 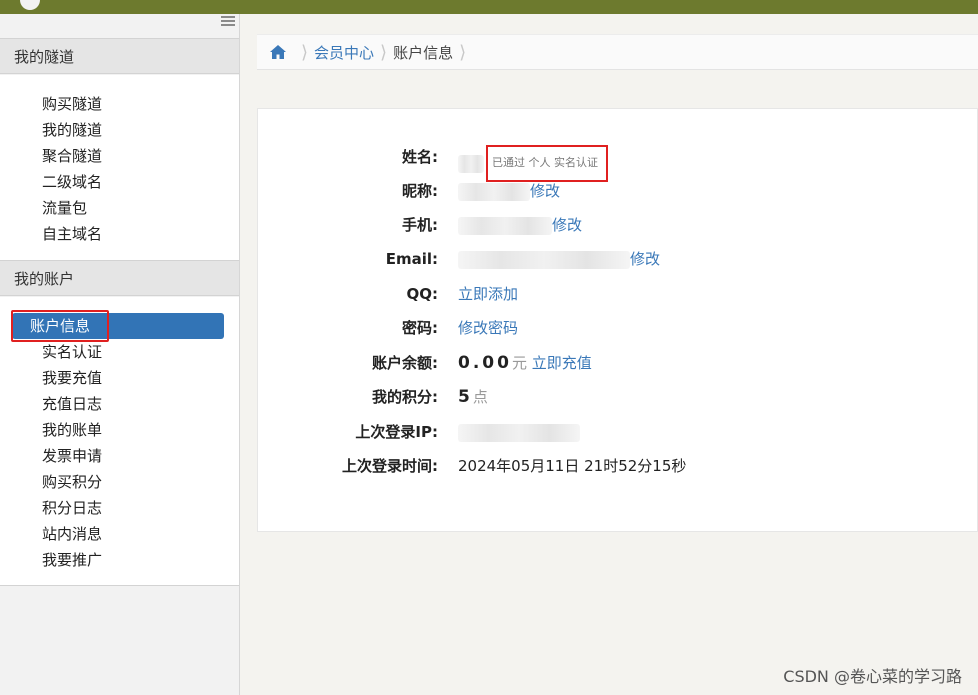 I want to click on nickname-edit-link: 修改, so click(x=545, y=191).